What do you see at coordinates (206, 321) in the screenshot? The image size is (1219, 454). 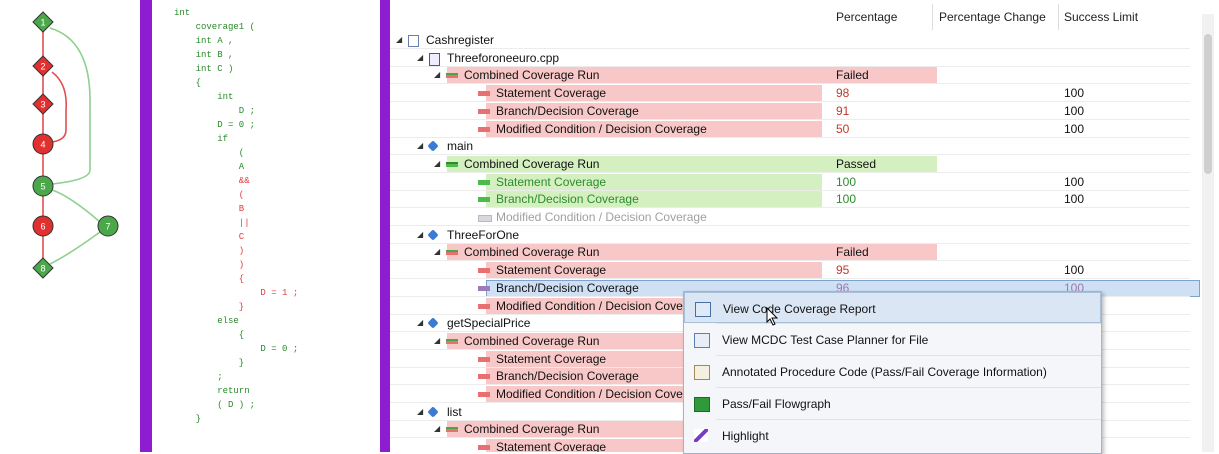 I see `code-line: else` at bounding box center [206, 321].